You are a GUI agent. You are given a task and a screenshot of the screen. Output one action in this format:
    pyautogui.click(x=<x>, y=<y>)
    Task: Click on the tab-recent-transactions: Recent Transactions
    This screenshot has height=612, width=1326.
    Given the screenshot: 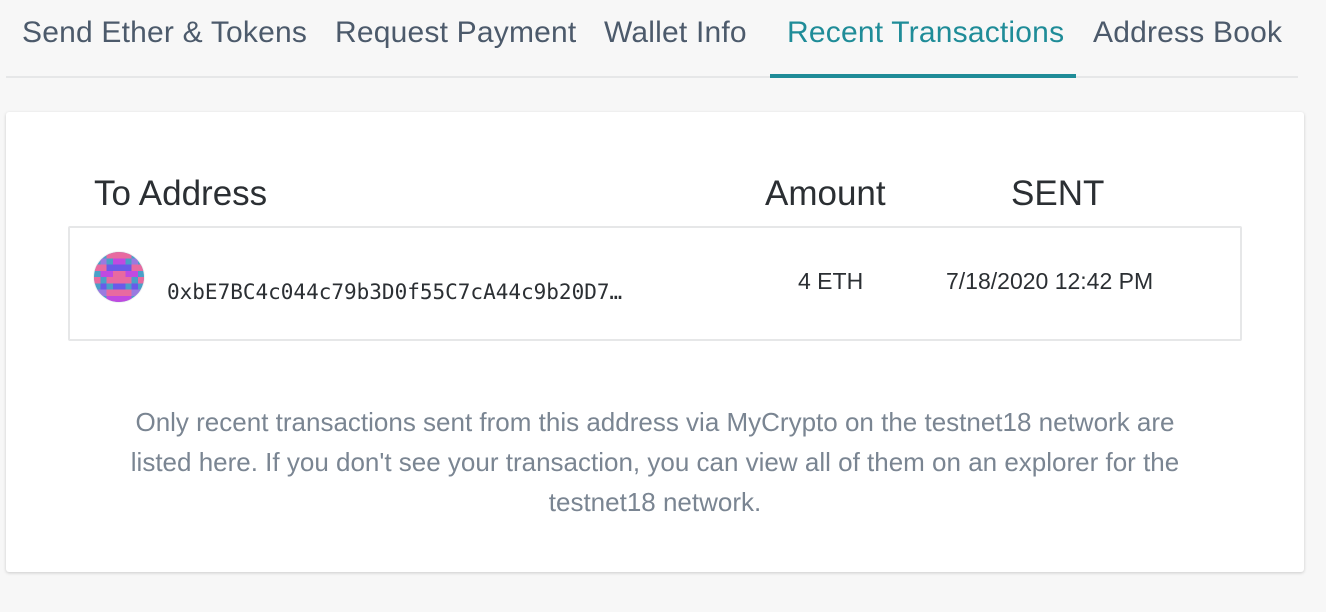 What is the action you would take?
    pyautogui.click(x=925, y=39)
    